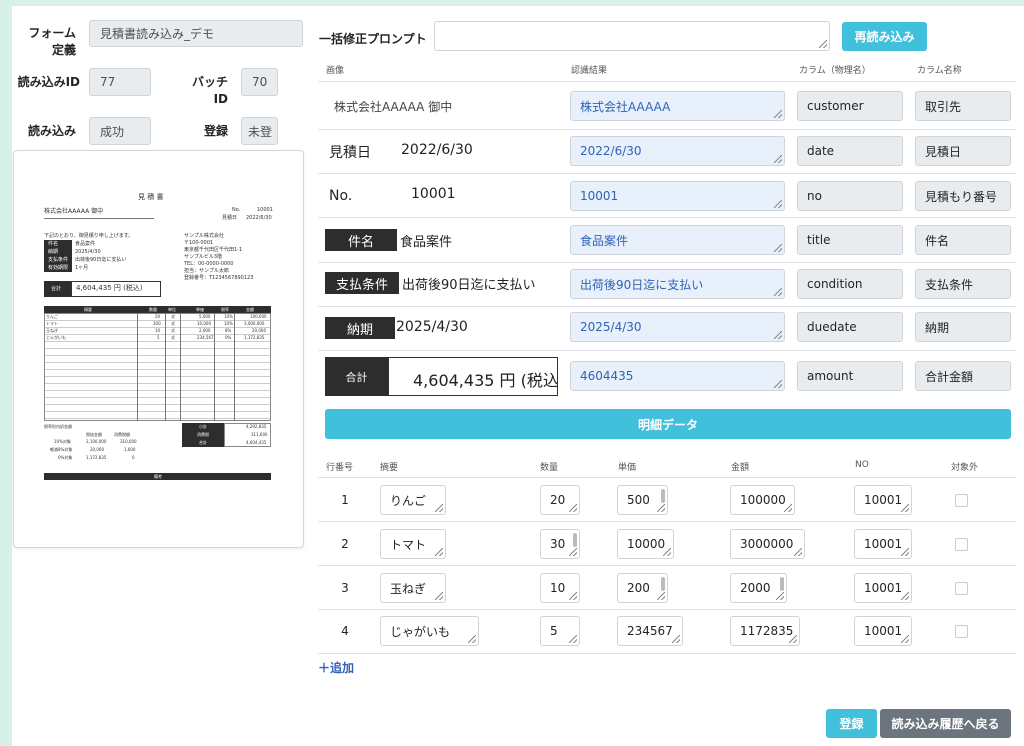 Image resolution: width=1024 pixels, height=746 pixels. What do you see at coordinates (758, 588) in the screenshot?
I see `detail-amount-input: 2000` at bounding box center [758, 588].